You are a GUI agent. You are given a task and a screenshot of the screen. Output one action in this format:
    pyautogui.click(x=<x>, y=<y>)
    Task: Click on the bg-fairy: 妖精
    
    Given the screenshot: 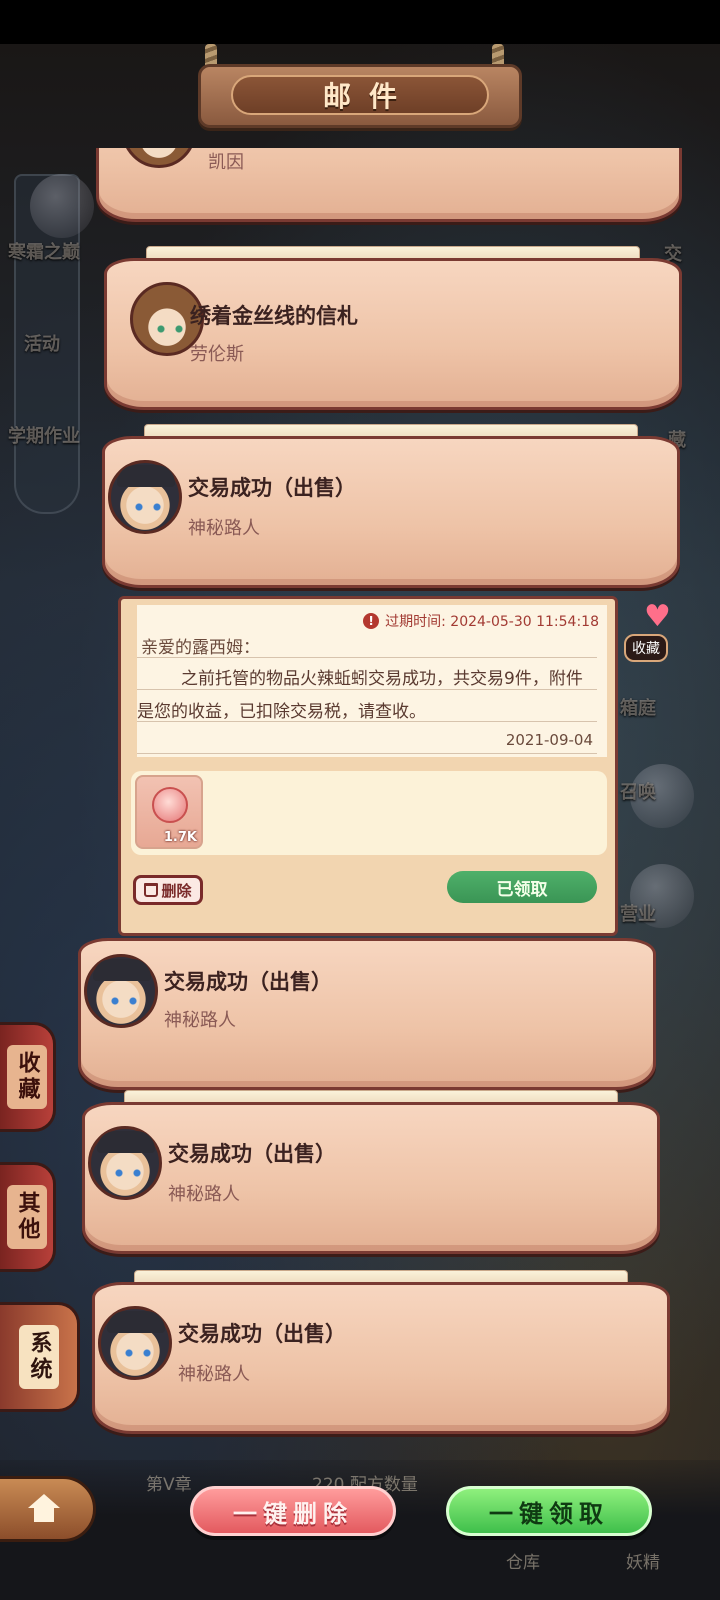 What is the action you would take?
    pyautogui.click(x=643, y=1563)
    